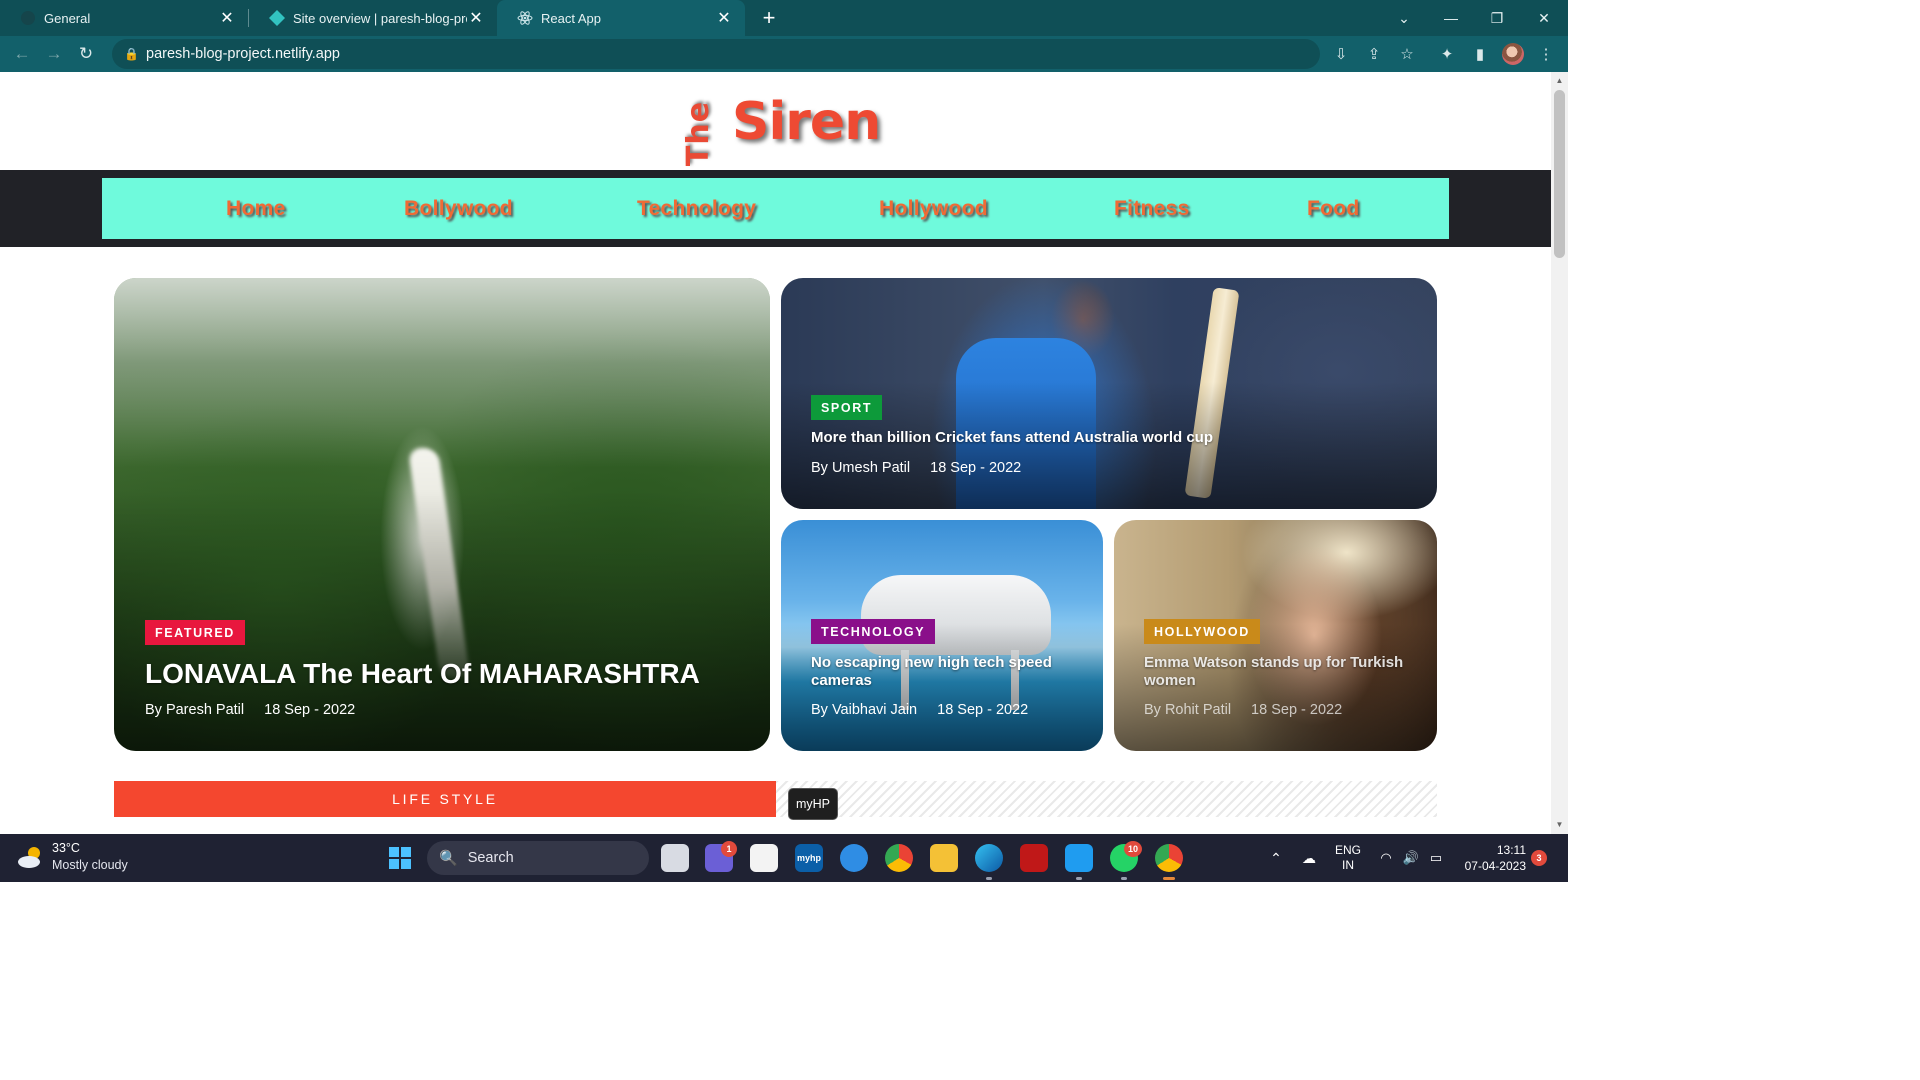 The image size is (1920, 1080). I want to click on search-label: Search, so click(490, 858).